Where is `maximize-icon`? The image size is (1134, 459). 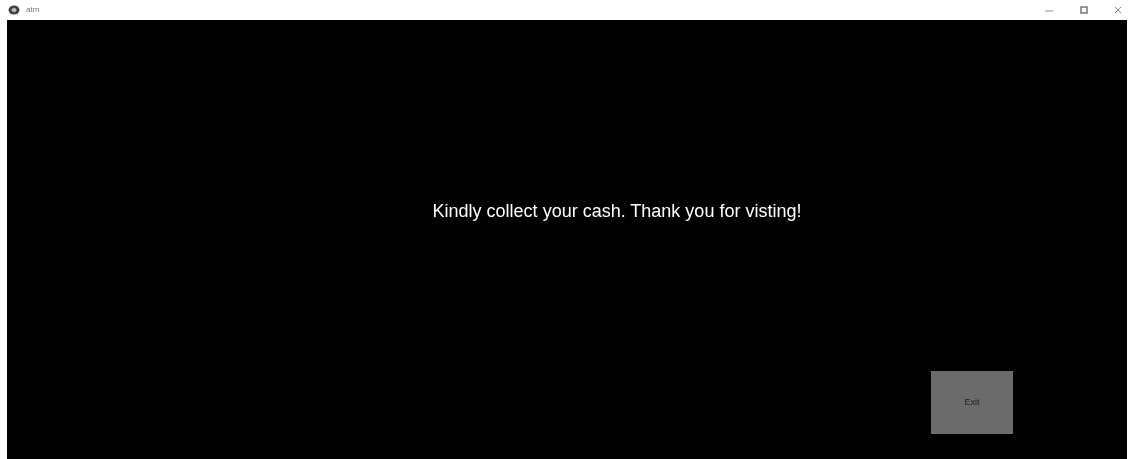
maximize-icon is located at coordinates (1084, 10).